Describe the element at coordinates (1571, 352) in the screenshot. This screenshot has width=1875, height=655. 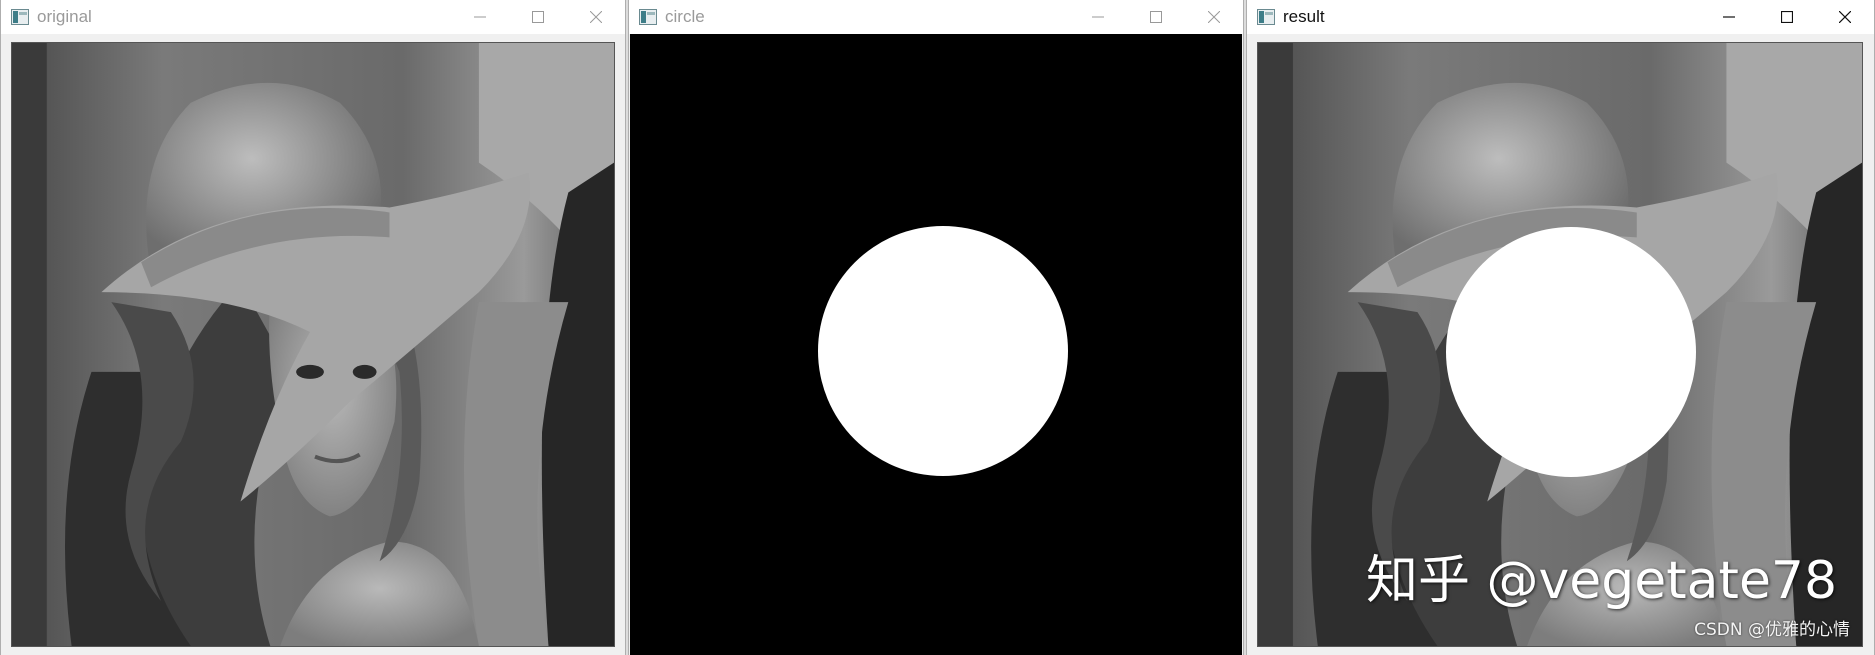
I see `white-circle-overlay` at that location.